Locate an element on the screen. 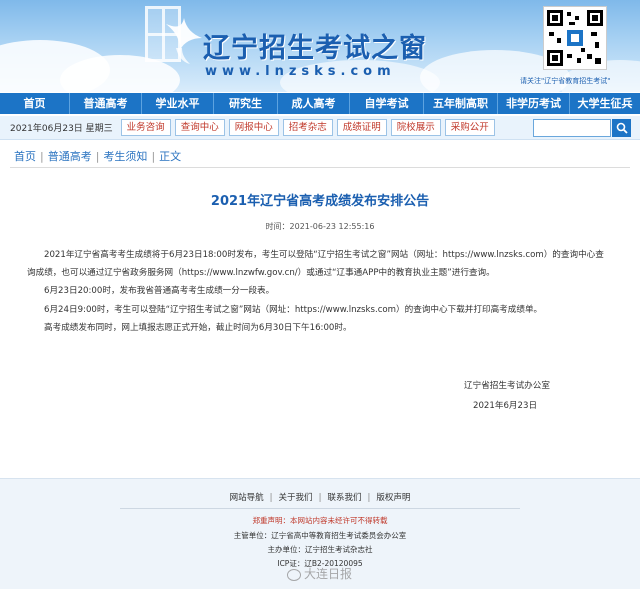 The width and height of the screenshot is (640, 589). search-input is located at coordinates (572, 128).